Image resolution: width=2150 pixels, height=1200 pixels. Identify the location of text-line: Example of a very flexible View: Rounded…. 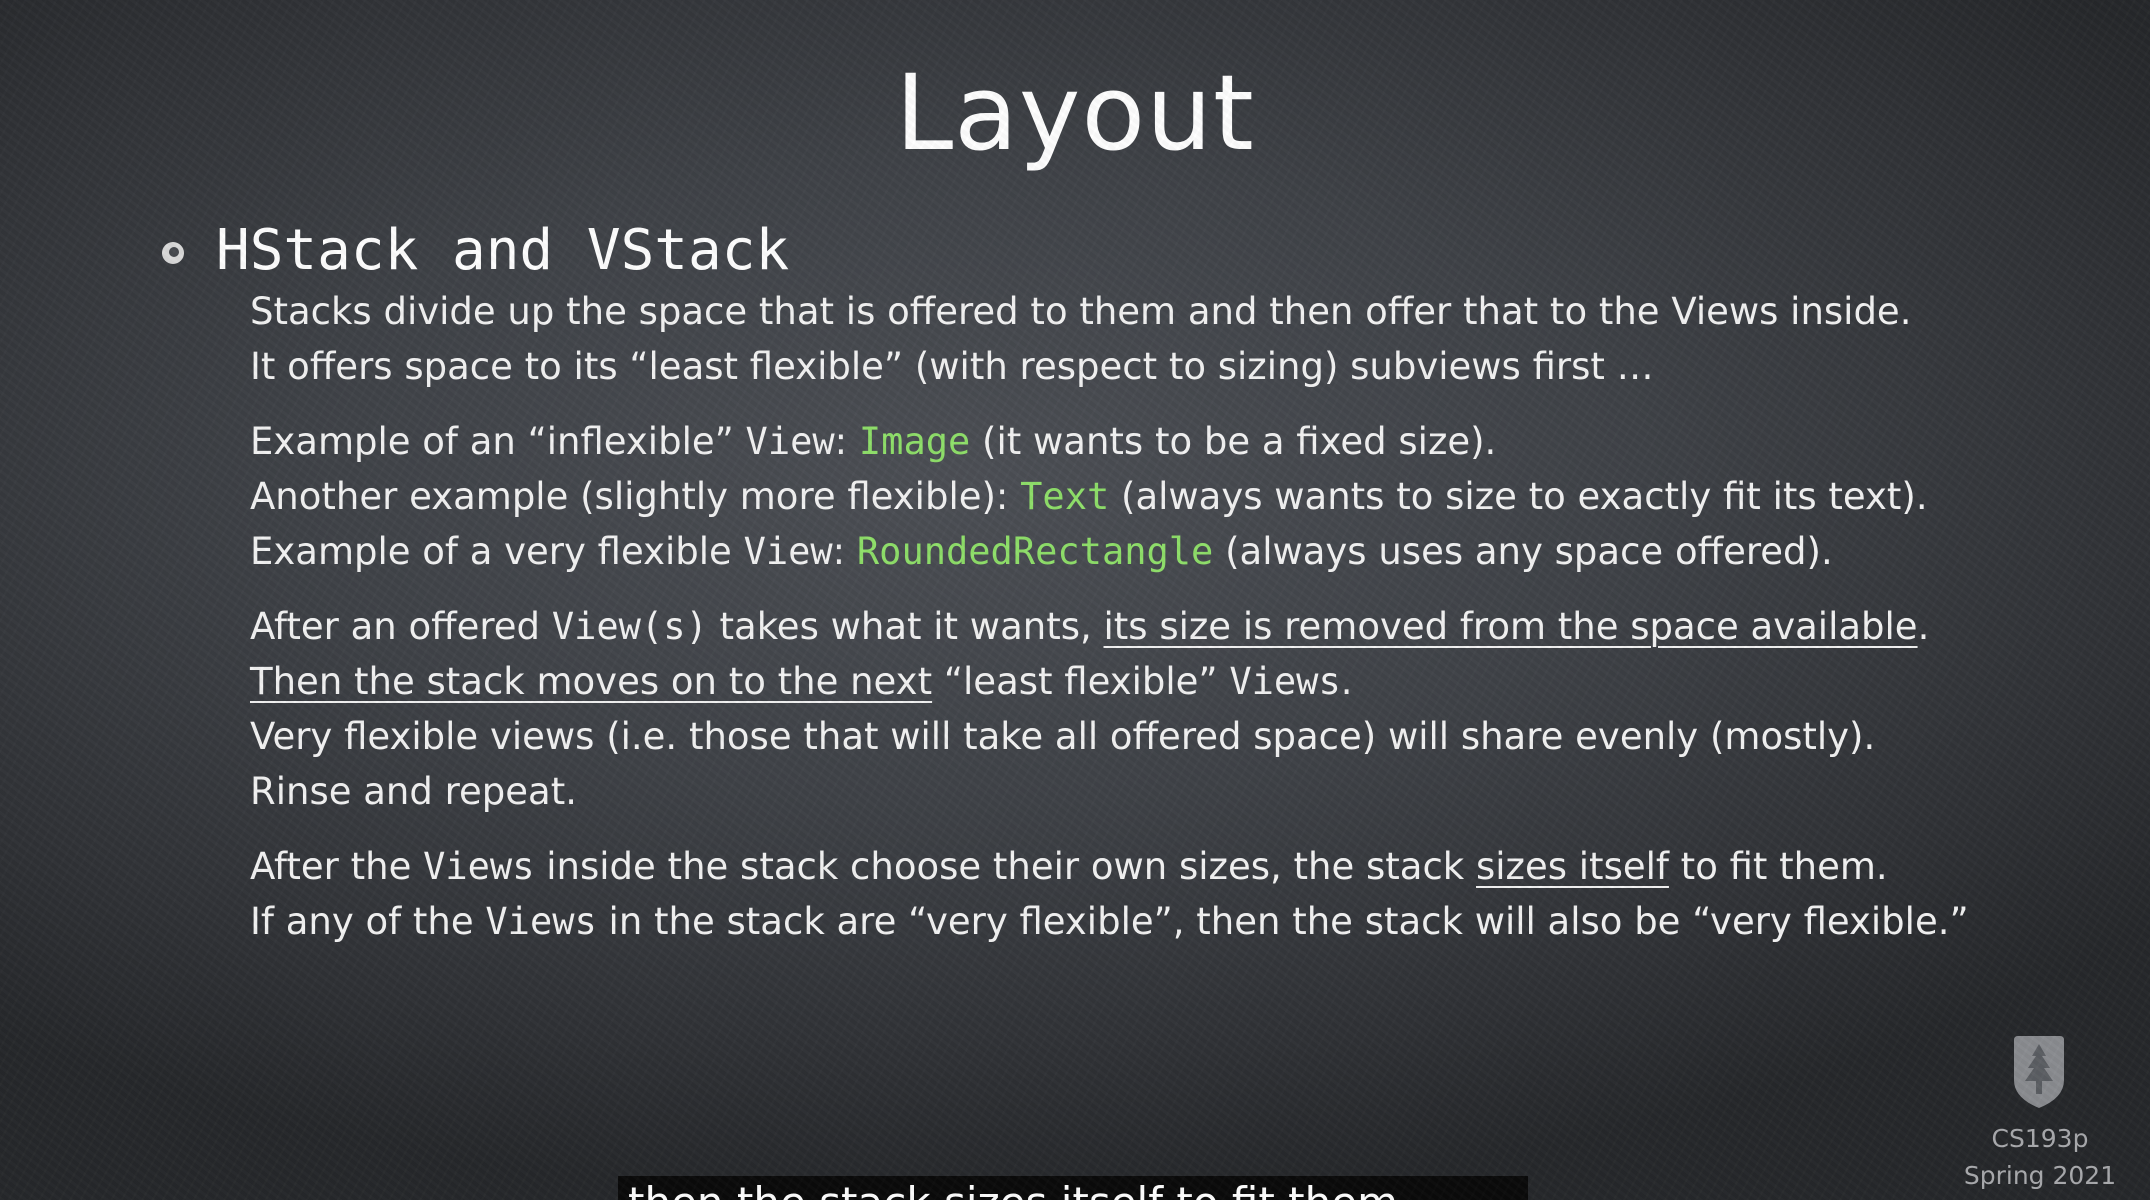
(1150, 551).